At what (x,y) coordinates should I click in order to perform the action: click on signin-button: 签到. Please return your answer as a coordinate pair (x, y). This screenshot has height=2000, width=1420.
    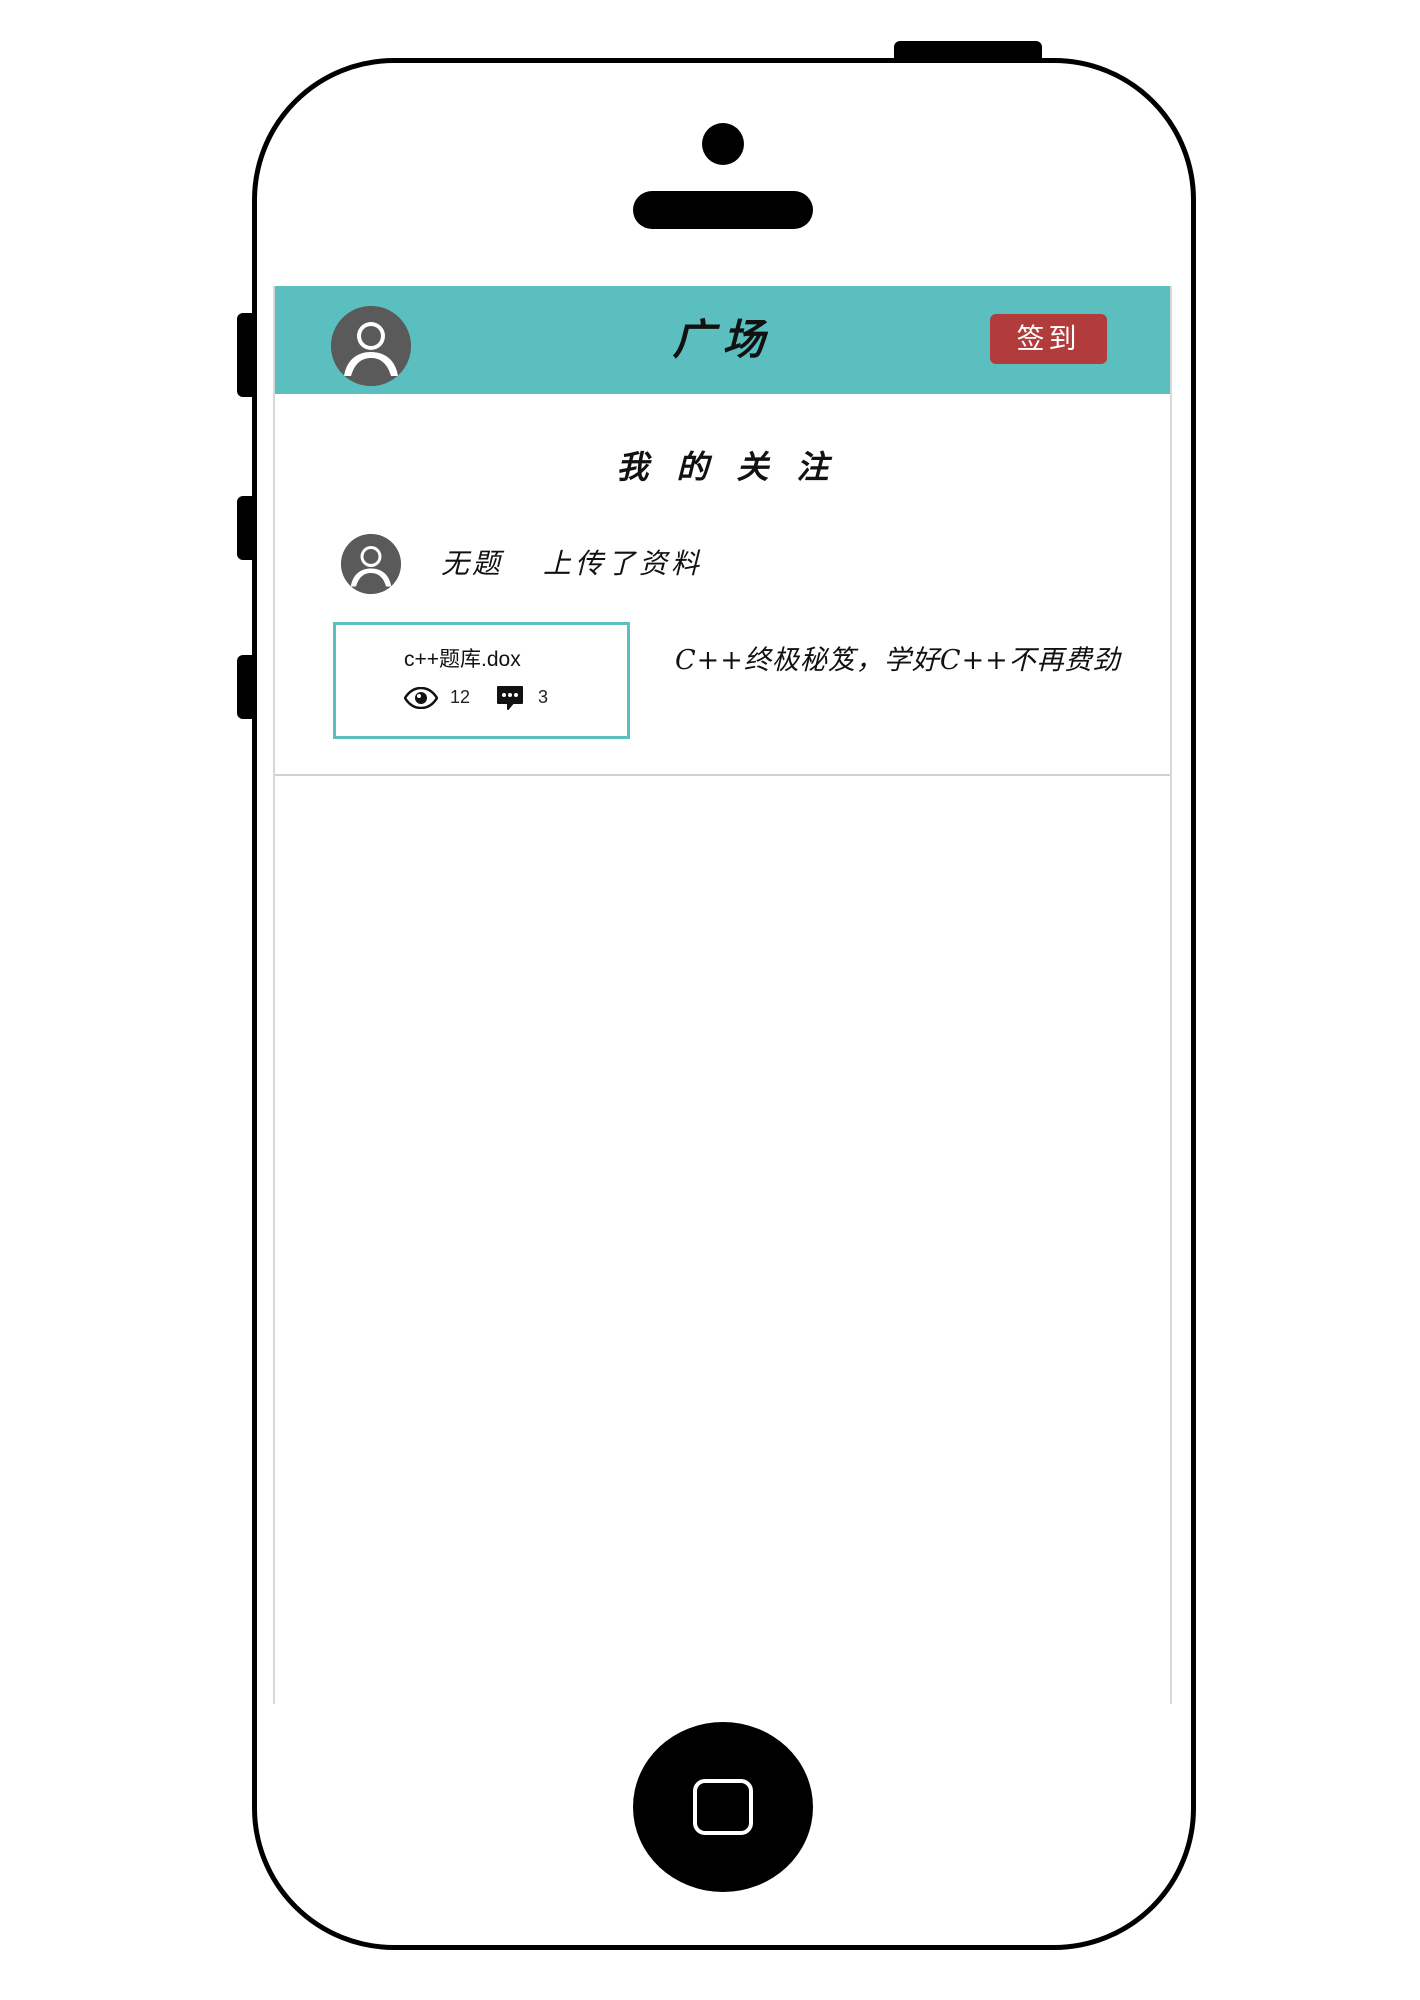
    Looking at the image, I should click on (1048, 339).